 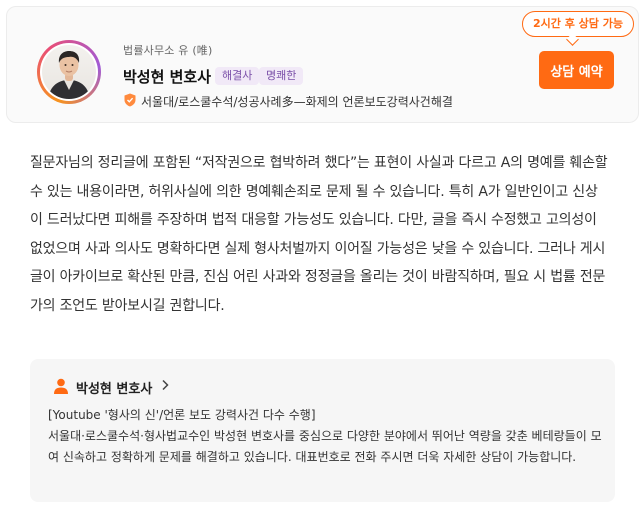 What do you see at coordinates (237, 76) in the screenshot?
I see `tag-troubleshooter: 해결사` at bounding box center [237, 76].